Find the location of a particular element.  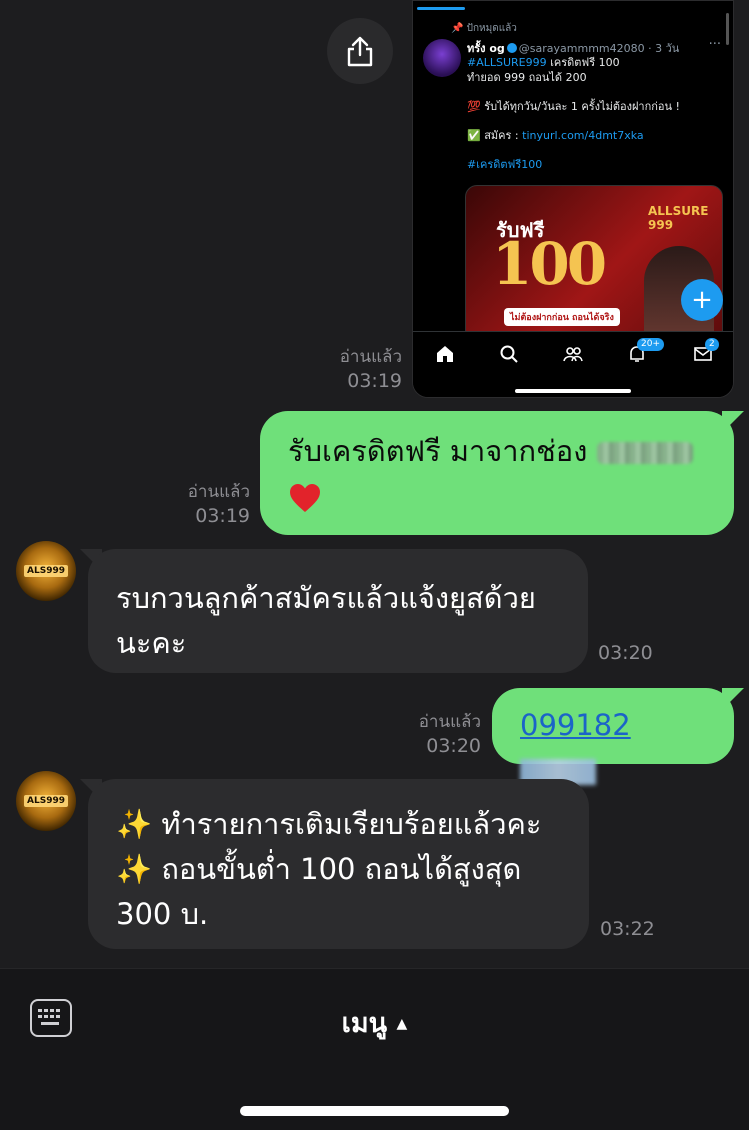

share-icon is located at coordinates (360, 51).